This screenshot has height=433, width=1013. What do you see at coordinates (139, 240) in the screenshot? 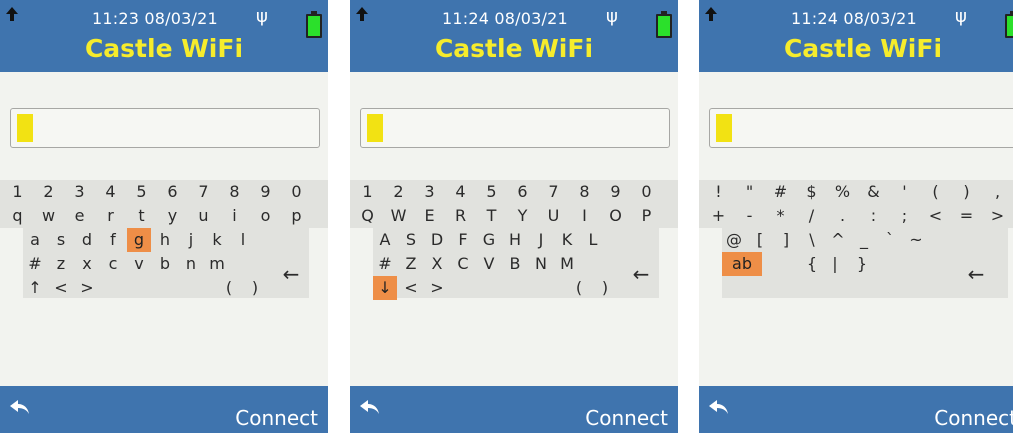
I see `key: g` at bounding box center [139, 240].